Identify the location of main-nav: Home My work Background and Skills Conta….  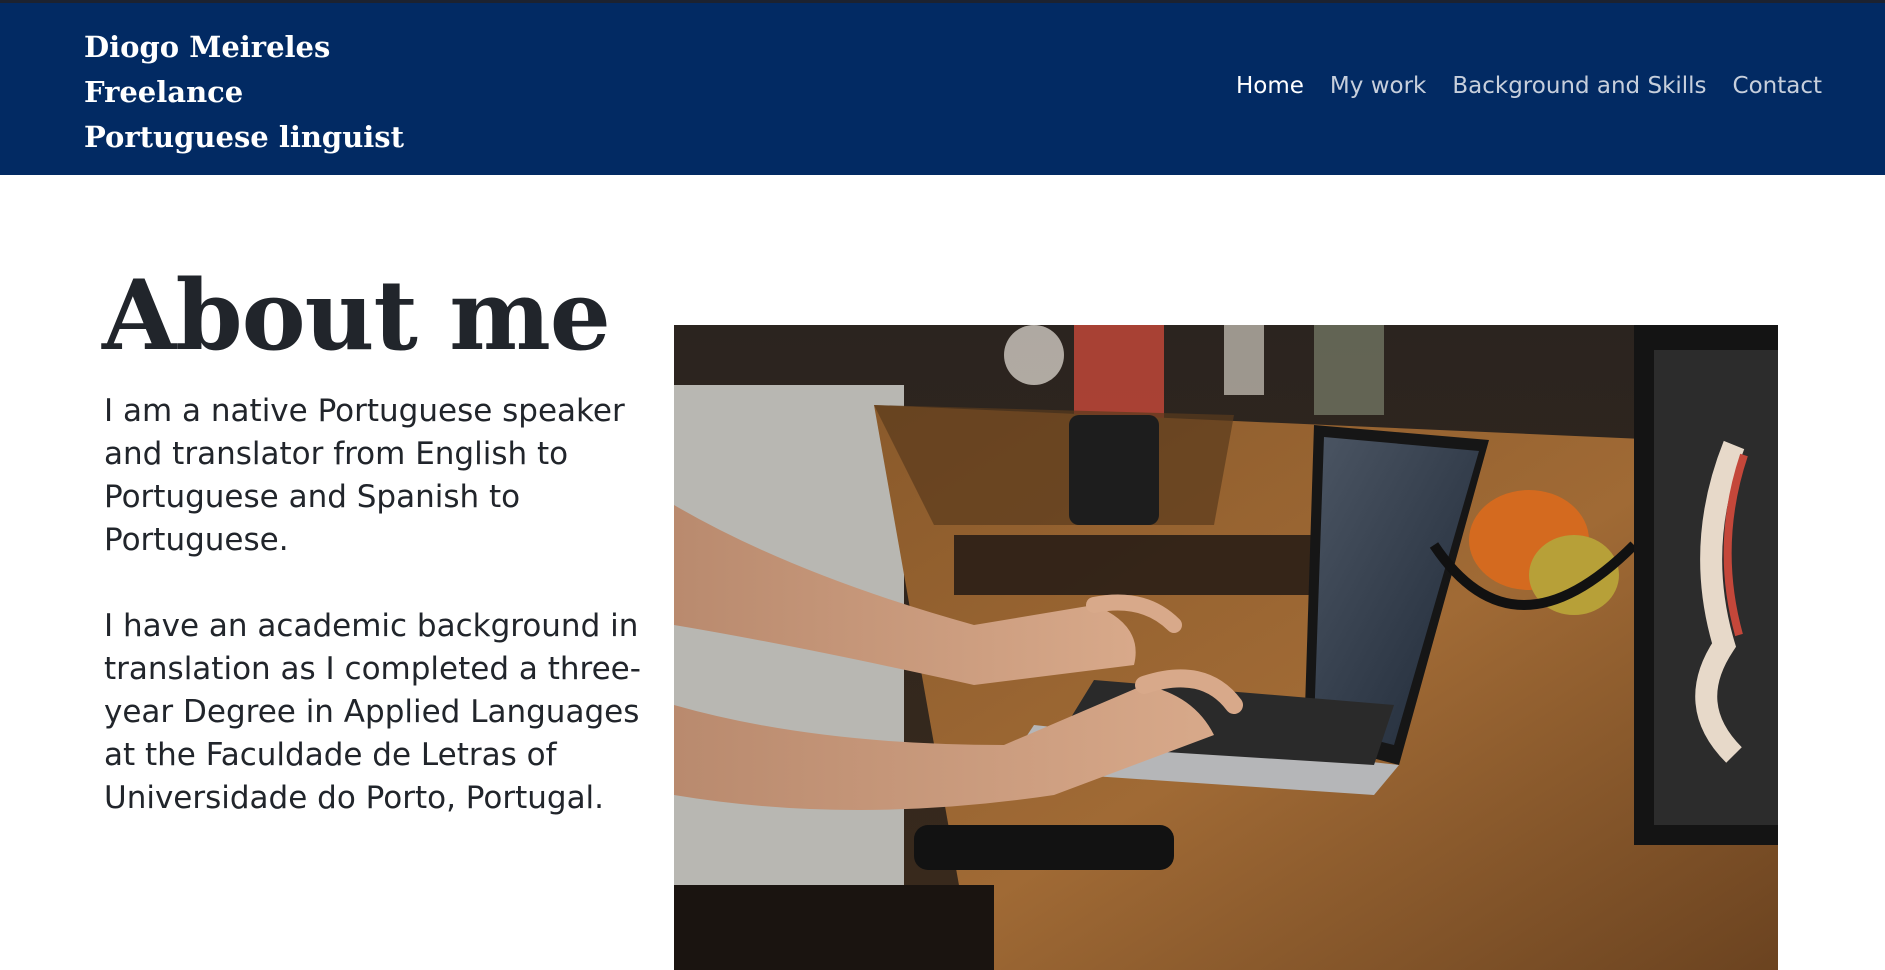
(1529, 86).